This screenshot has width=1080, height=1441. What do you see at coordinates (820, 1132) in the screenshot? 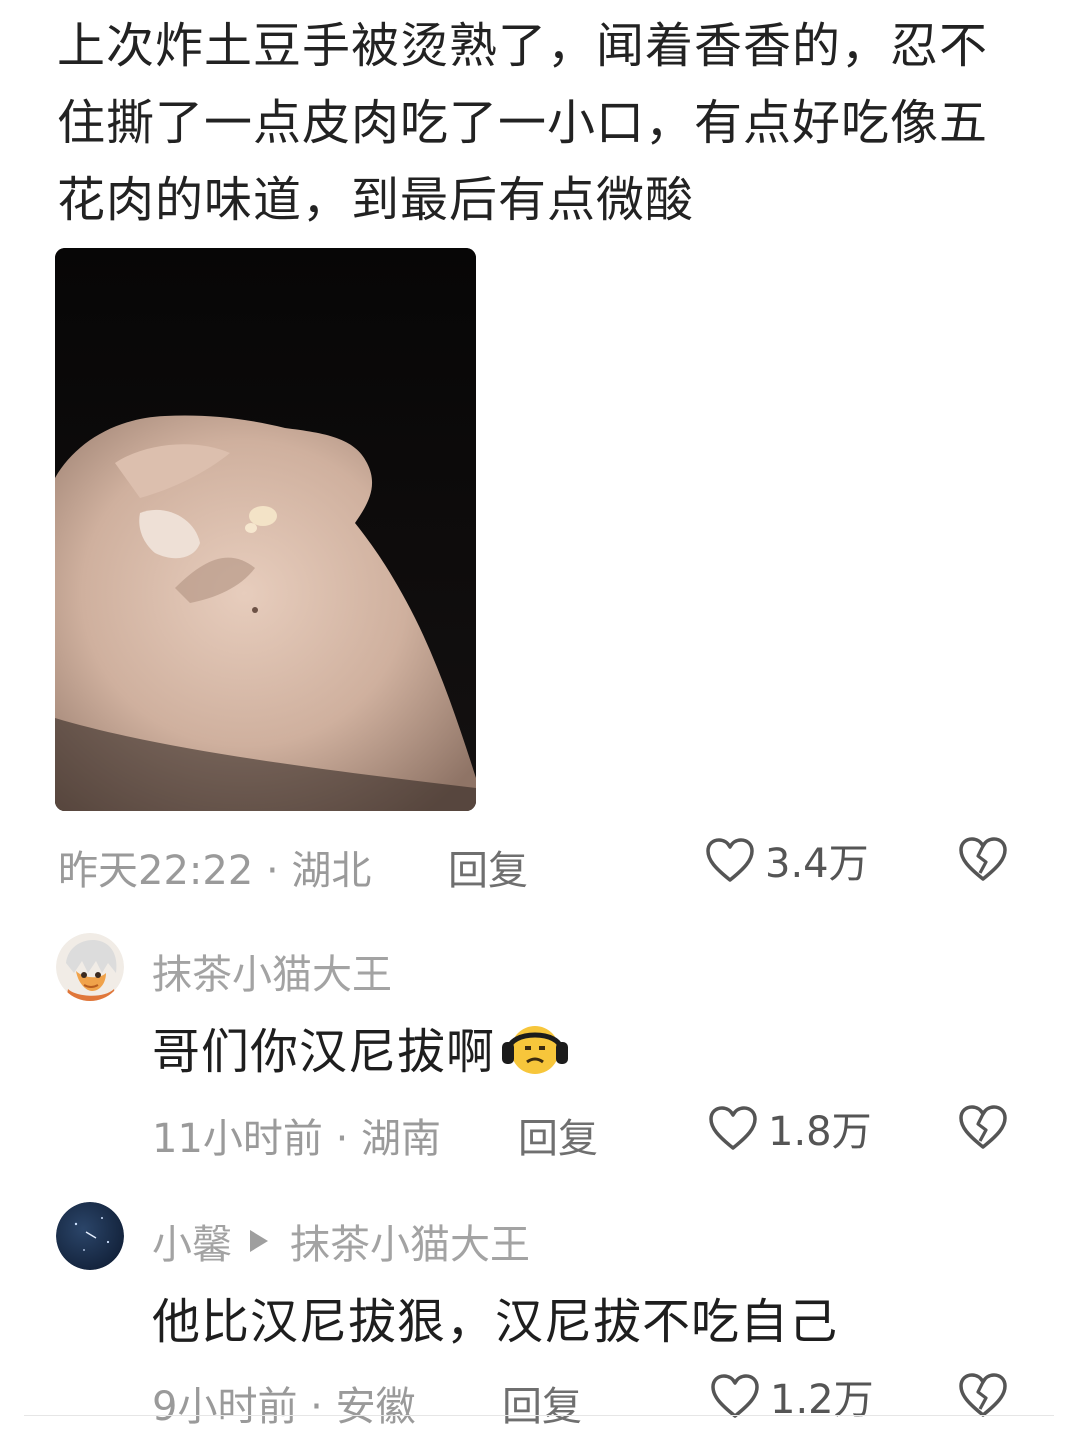
I see `comment-like-count: 1.8万` at bounding box center [820, 1132].